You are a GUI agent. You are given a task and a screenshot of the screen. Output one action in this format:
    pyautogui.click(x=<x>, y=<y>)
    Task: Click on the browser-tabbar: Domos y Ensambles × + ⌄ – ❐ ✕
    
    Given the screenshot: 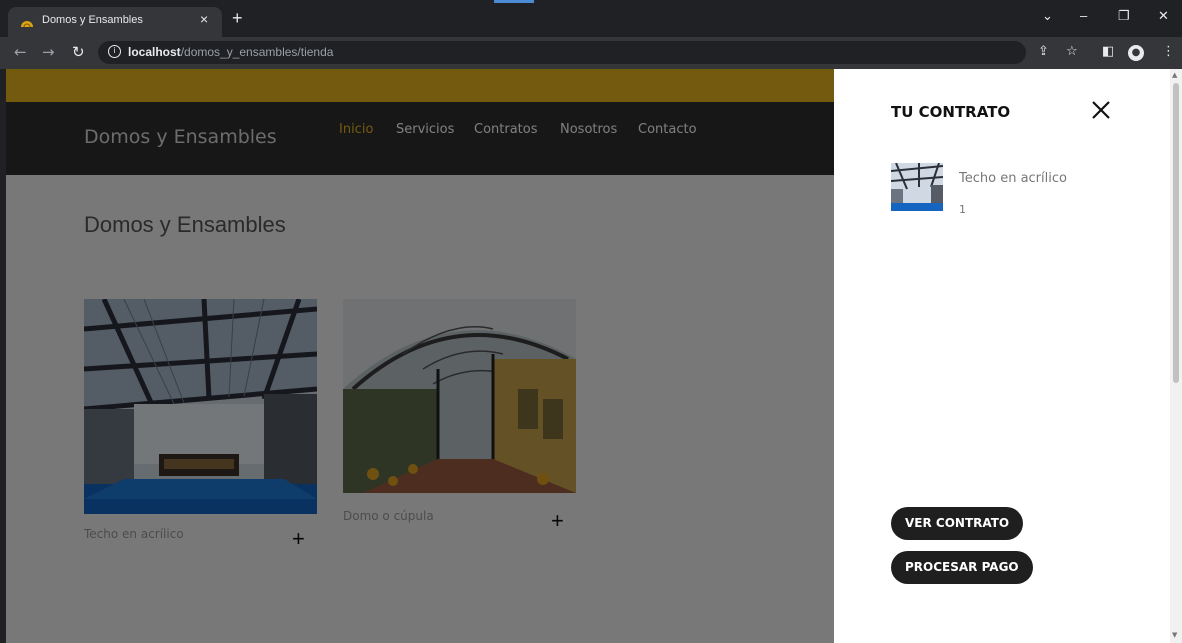 What is the action you would take?
    pyautogui.click(x=591, y=18)
    